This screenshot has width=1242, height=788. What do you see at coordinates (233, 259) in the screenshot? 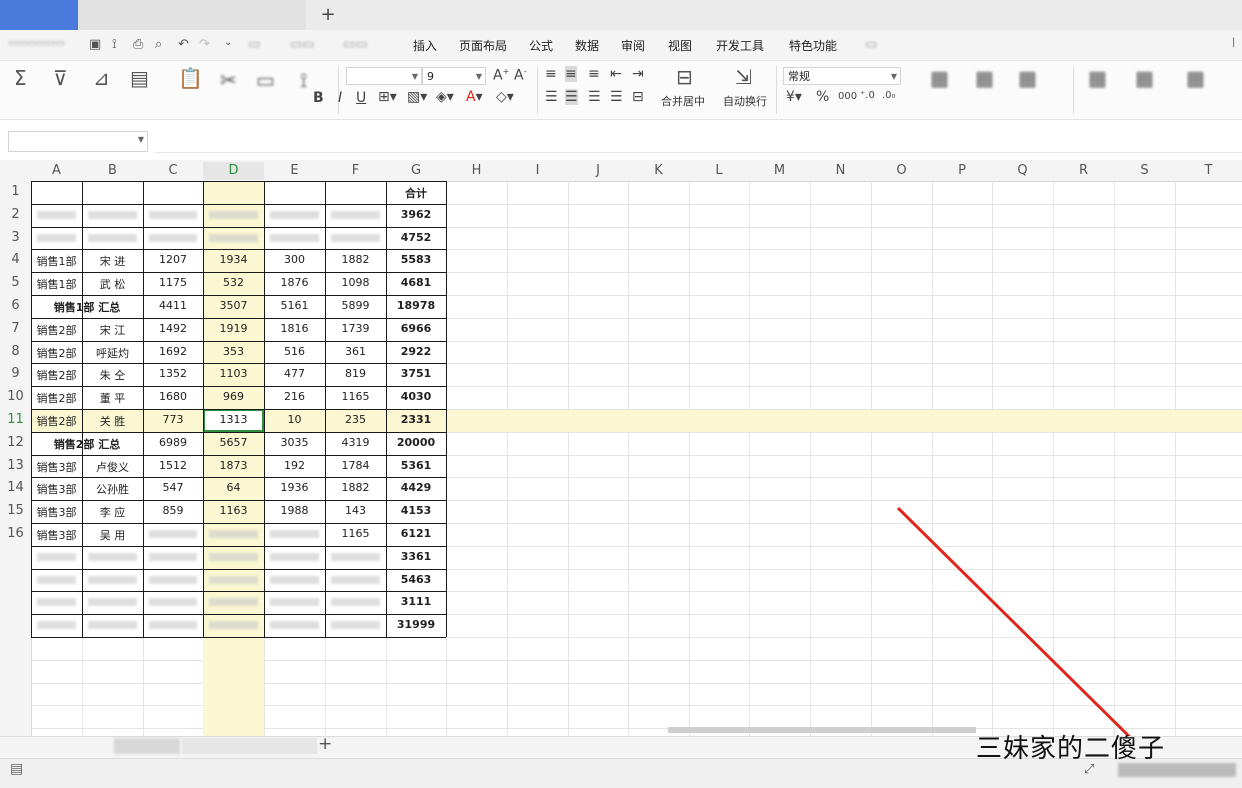
I see `data-cell: 1934` at bounding box center [233, 259].